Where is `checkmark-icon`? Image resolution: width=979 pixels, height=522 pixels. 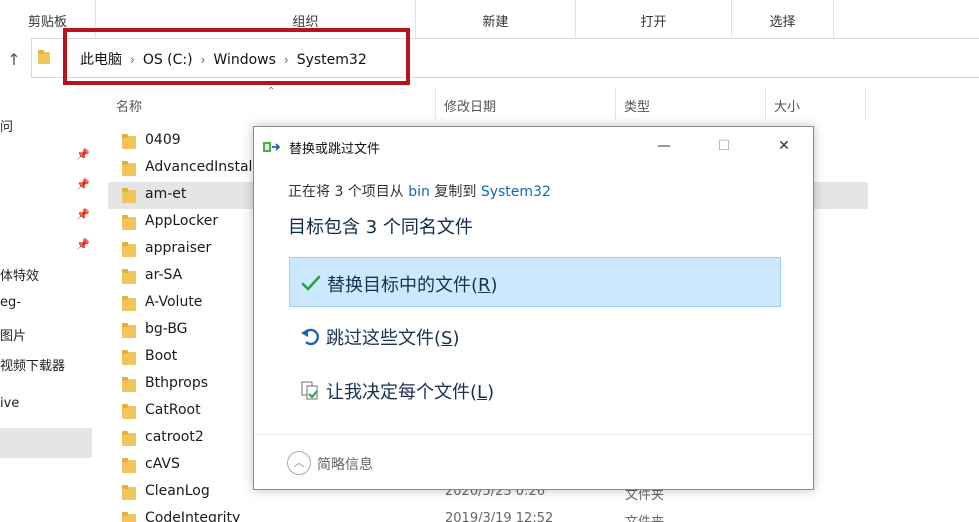
checkmark-icon is located at coordinates (311, 283).